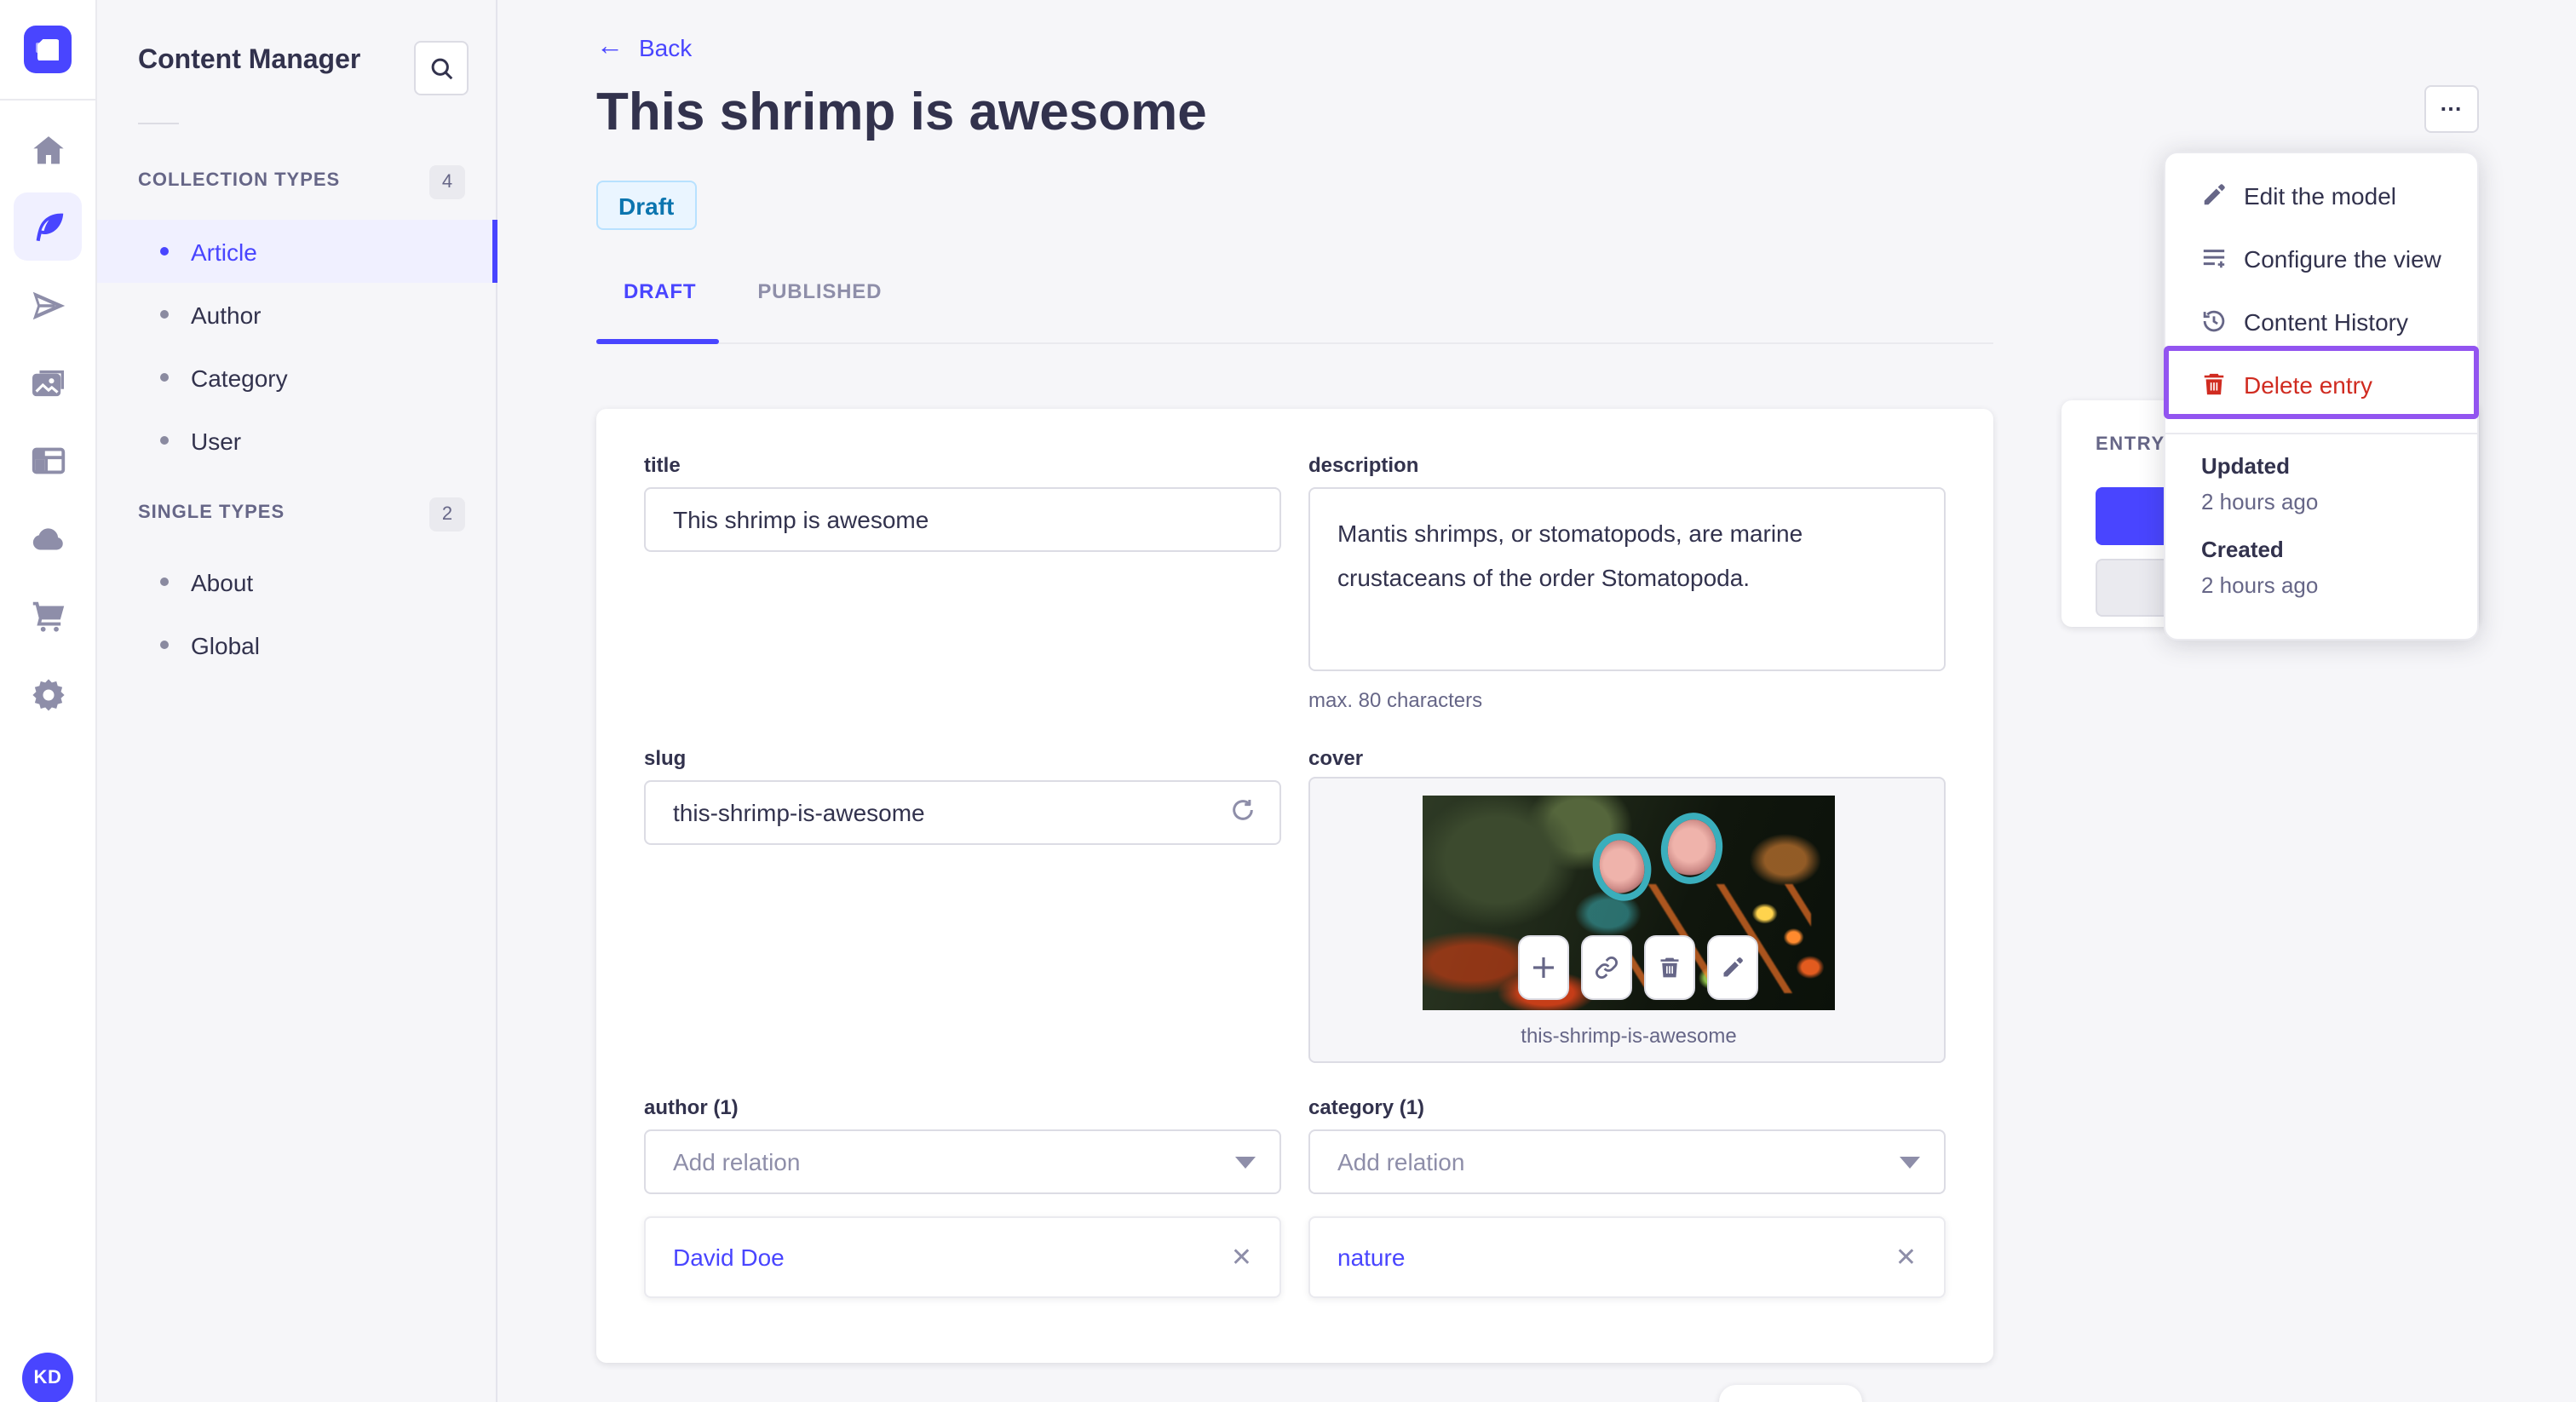 This screenshot has height=1402, width=2576. What do you see at coordinates (49, 539) in the screenshot?
I see `cloud-icon` at bounding box center [49, 539].